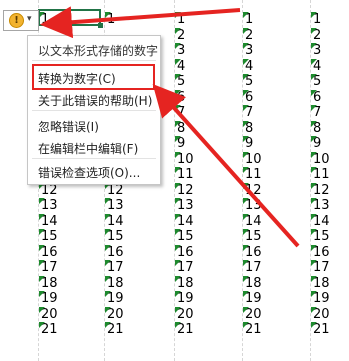 This screenshot has height=361, width=349. I want to click on menu-item-edit-in-formula-bar: 在编辑栏中编辑(F), so click(88, 148).